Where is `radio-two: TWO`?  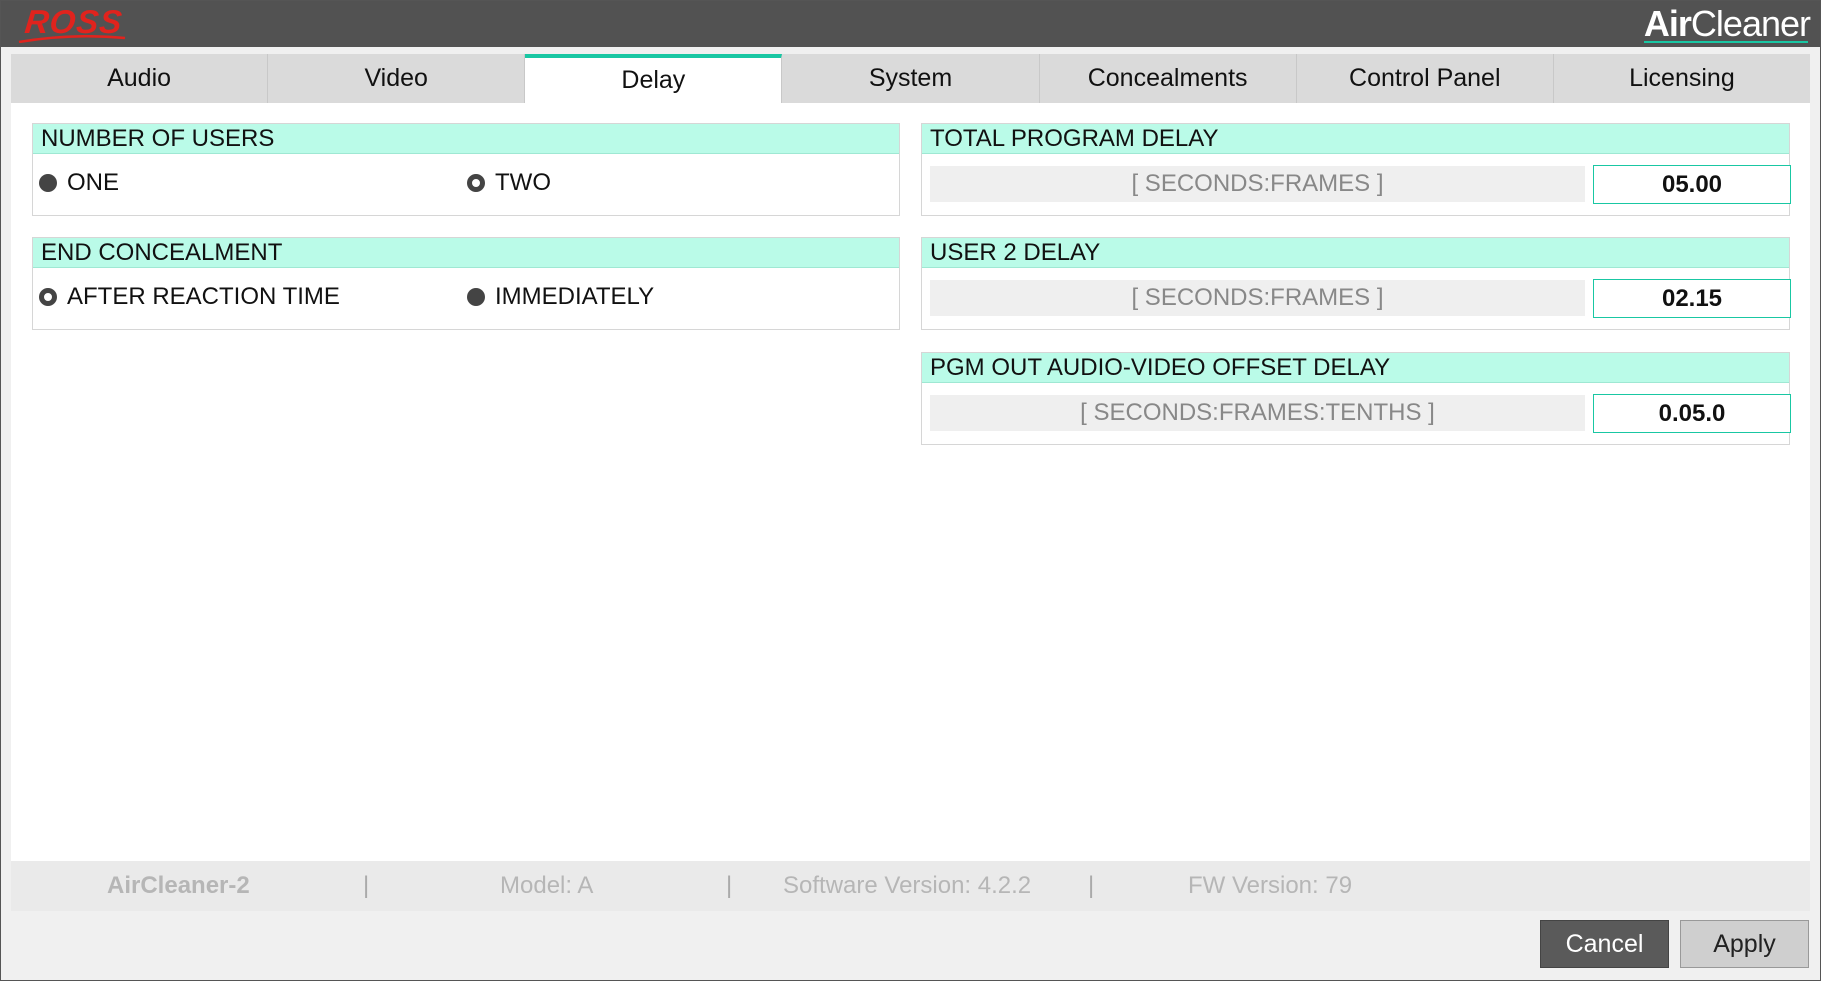
radio-two: TWO is located at coordinates (509, 183).